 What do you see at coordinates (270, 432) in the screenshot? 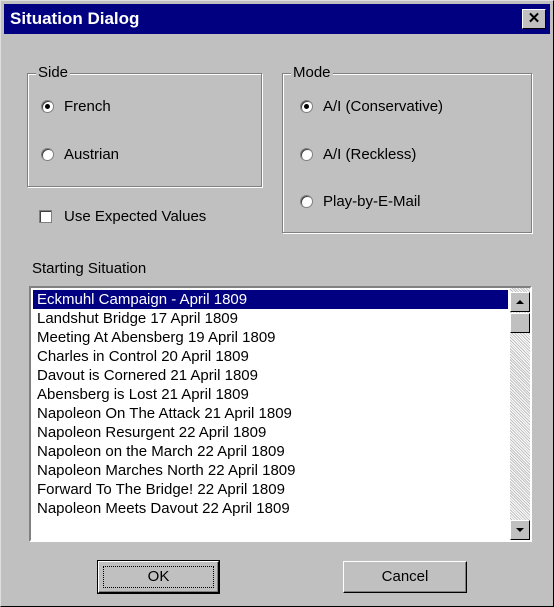
I see `list-item: Napoleon Resurgent 22 April 1809` at bounding box center [270, 432].